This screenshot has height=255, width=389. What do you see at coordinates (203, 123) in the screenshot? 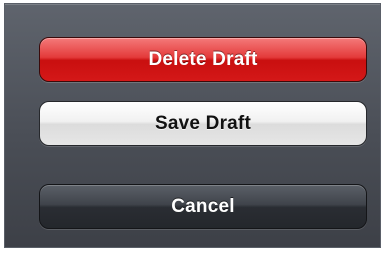
I see `save-draft-button: Save Draft` at bounding box center [203, 123].